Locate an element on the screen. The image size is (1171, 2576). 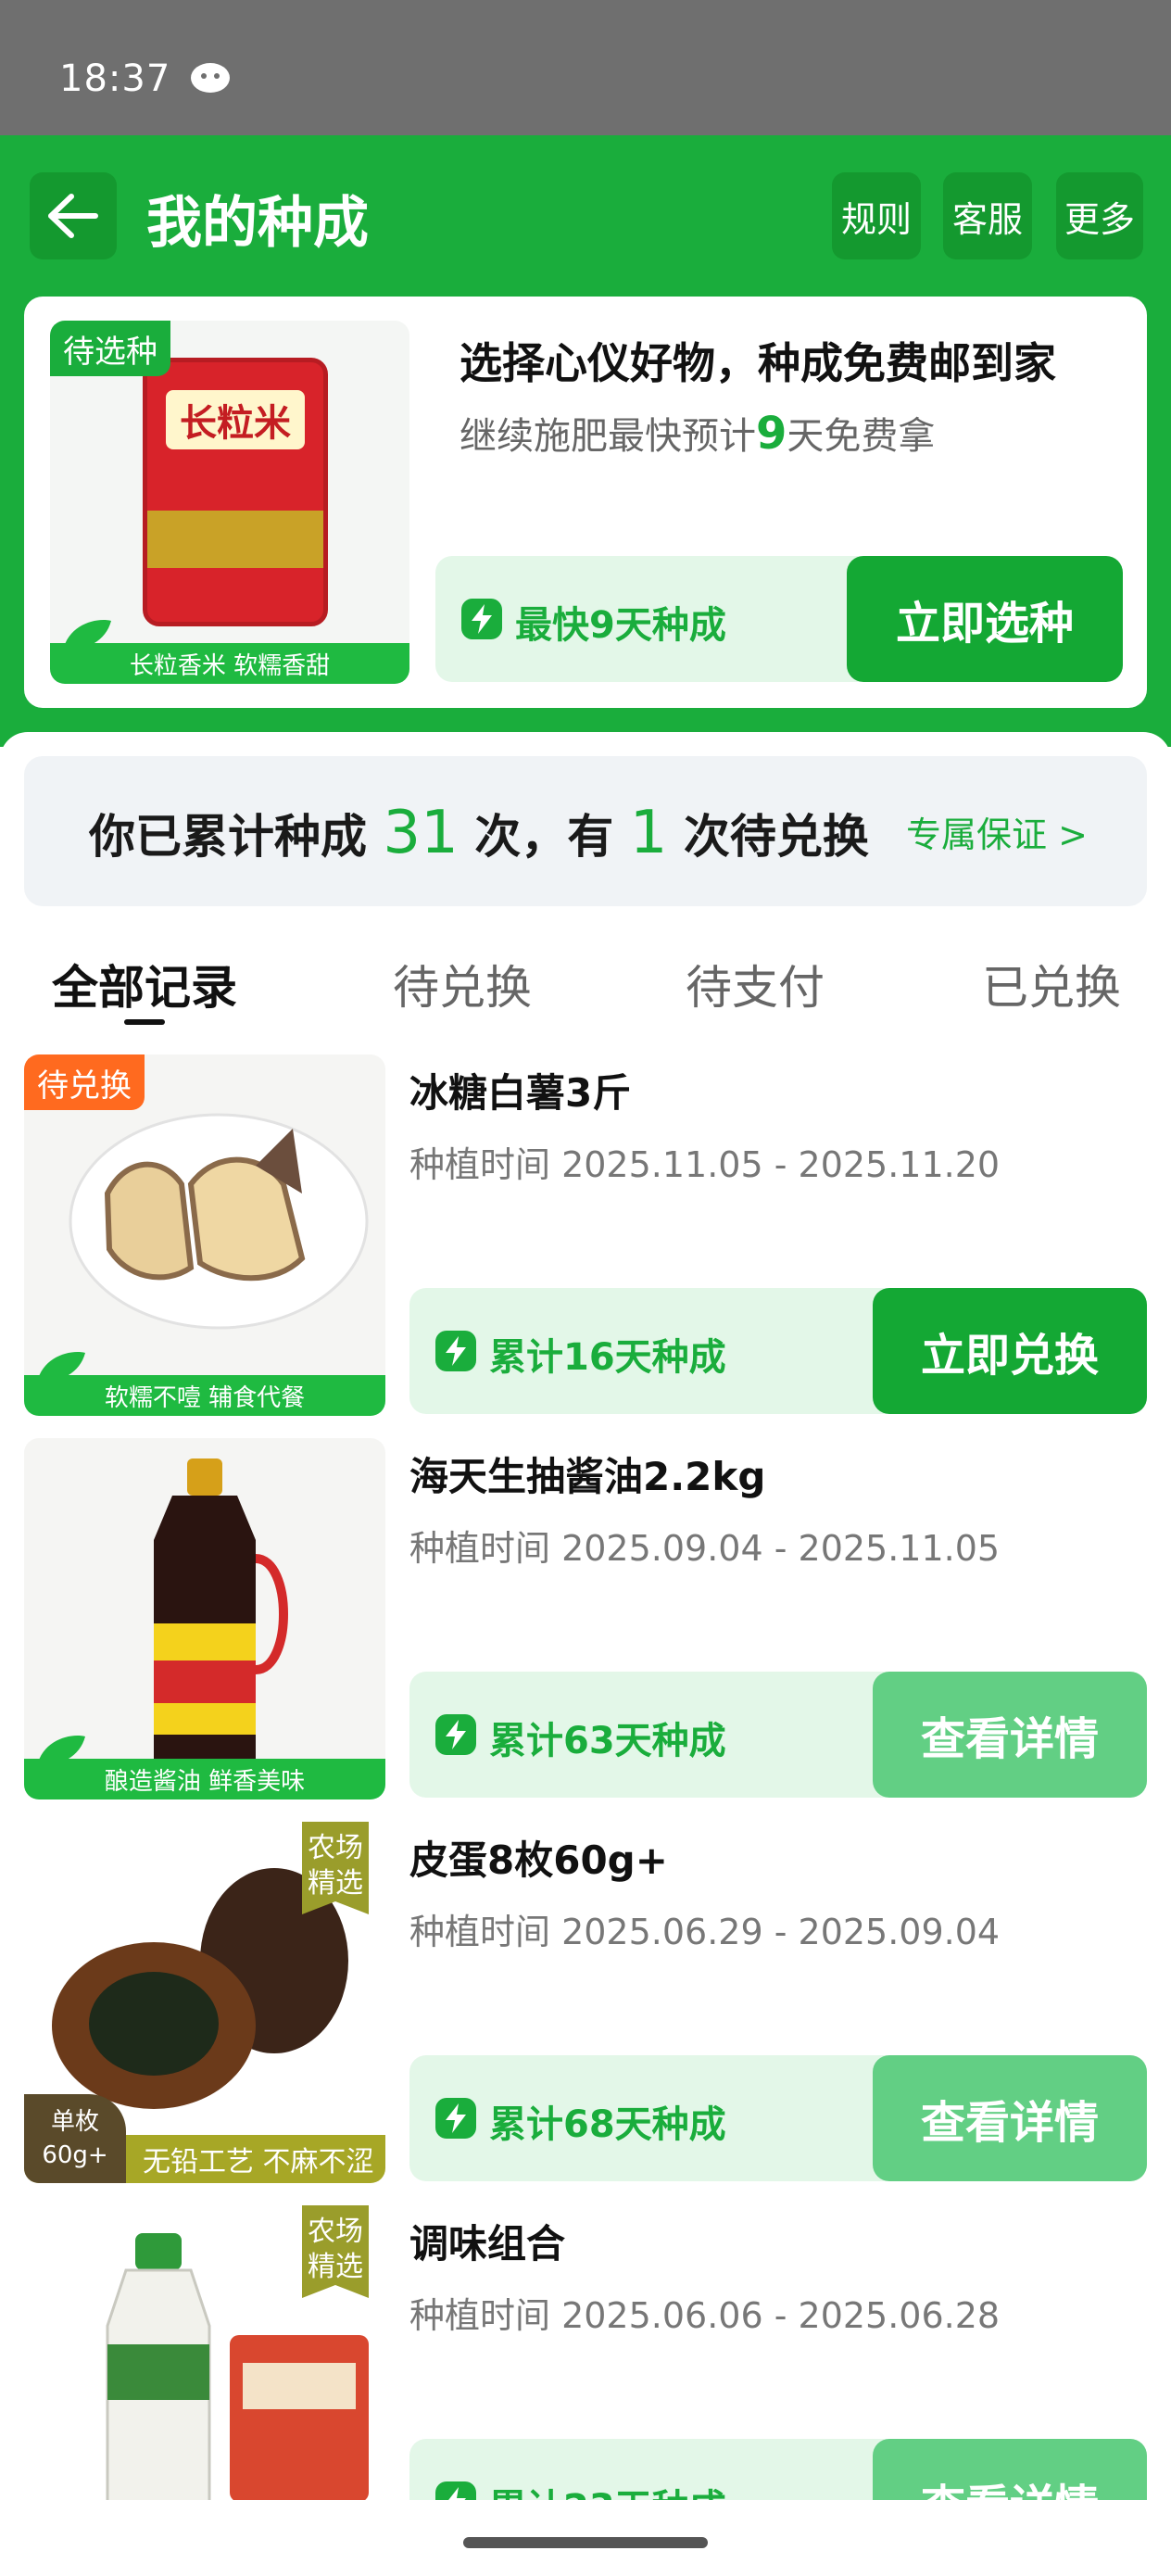
rice-bag-illustration: 长粒米 is located at coordinates (236, 492).